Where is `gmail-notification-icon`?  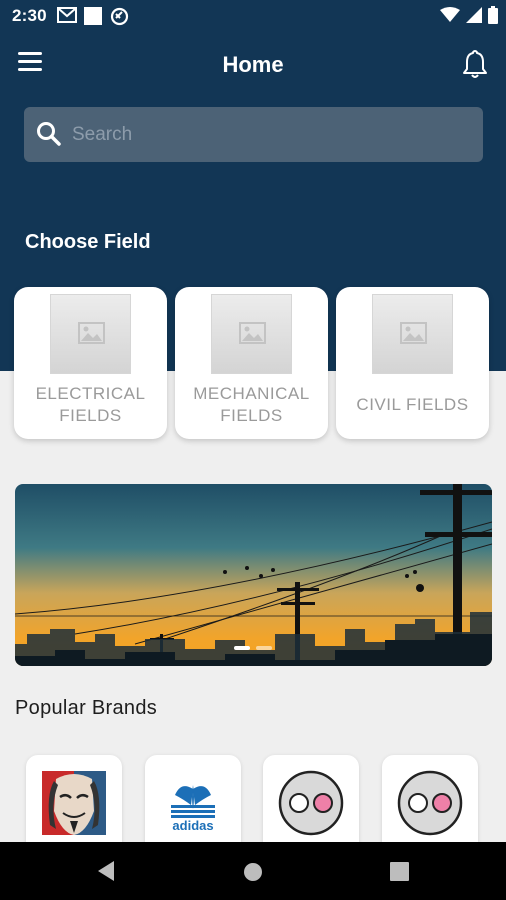
gmail-notification-icon is located at coordinates (67, 15).